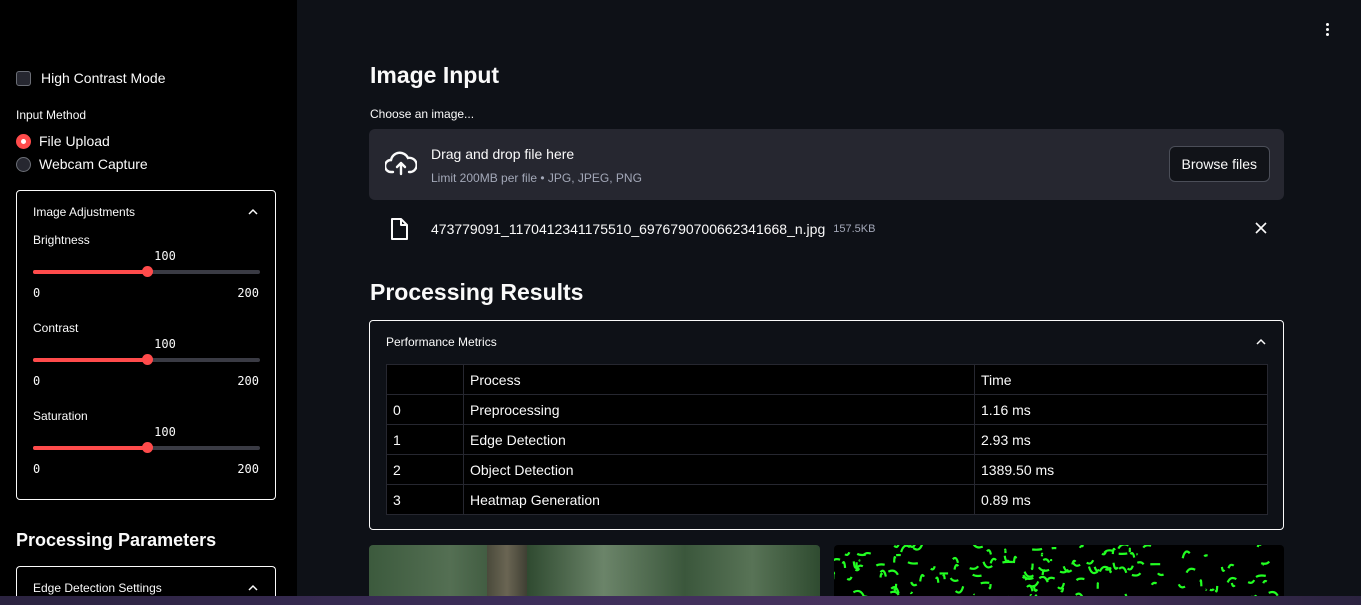  I want to click on radio-file-upload: File Upload, so click(63, 141).